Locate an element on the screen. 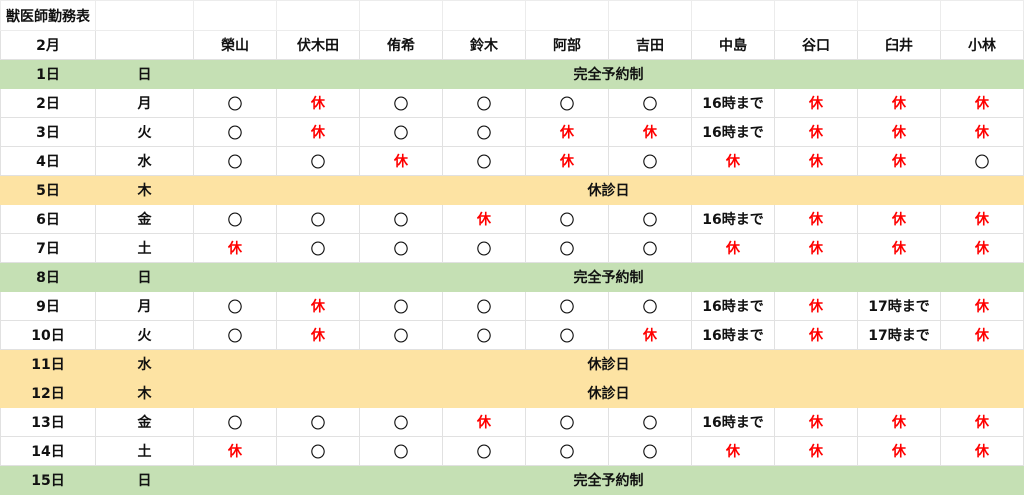 The width and height of the screenshot is (1024, 495). date-cell: 15日 is located at coordinates (48, 480).